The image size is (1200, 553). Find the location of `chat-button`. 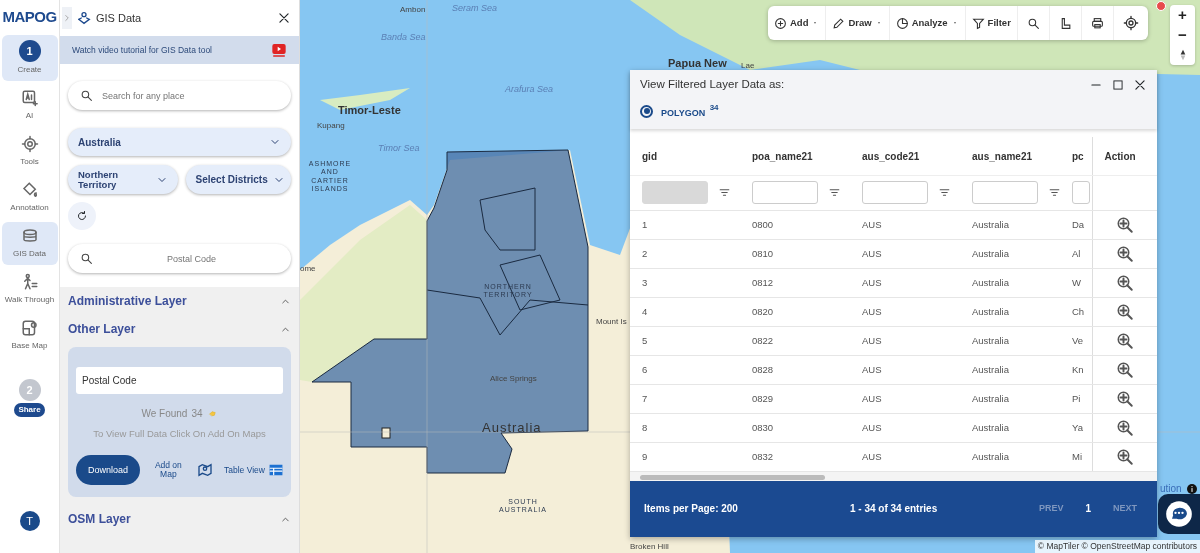

chat-button is located at coordinates (1179, 514).